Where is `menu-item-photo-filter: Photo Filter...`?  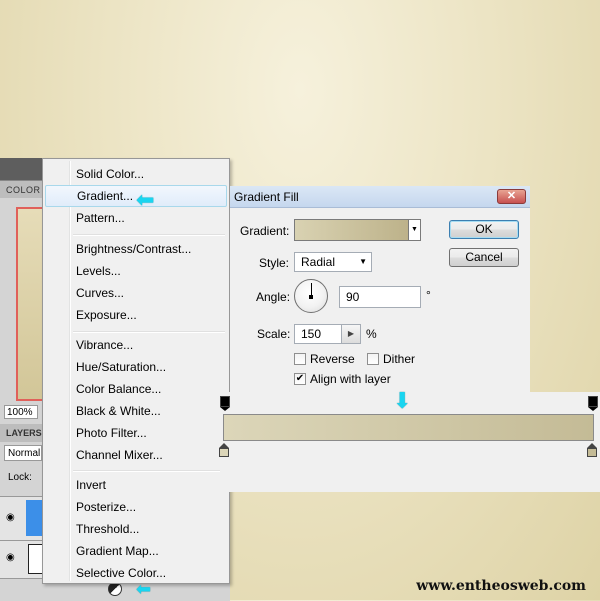 menu-item-photo-filter: Photo Filter... is located at coordinates (136, 433).